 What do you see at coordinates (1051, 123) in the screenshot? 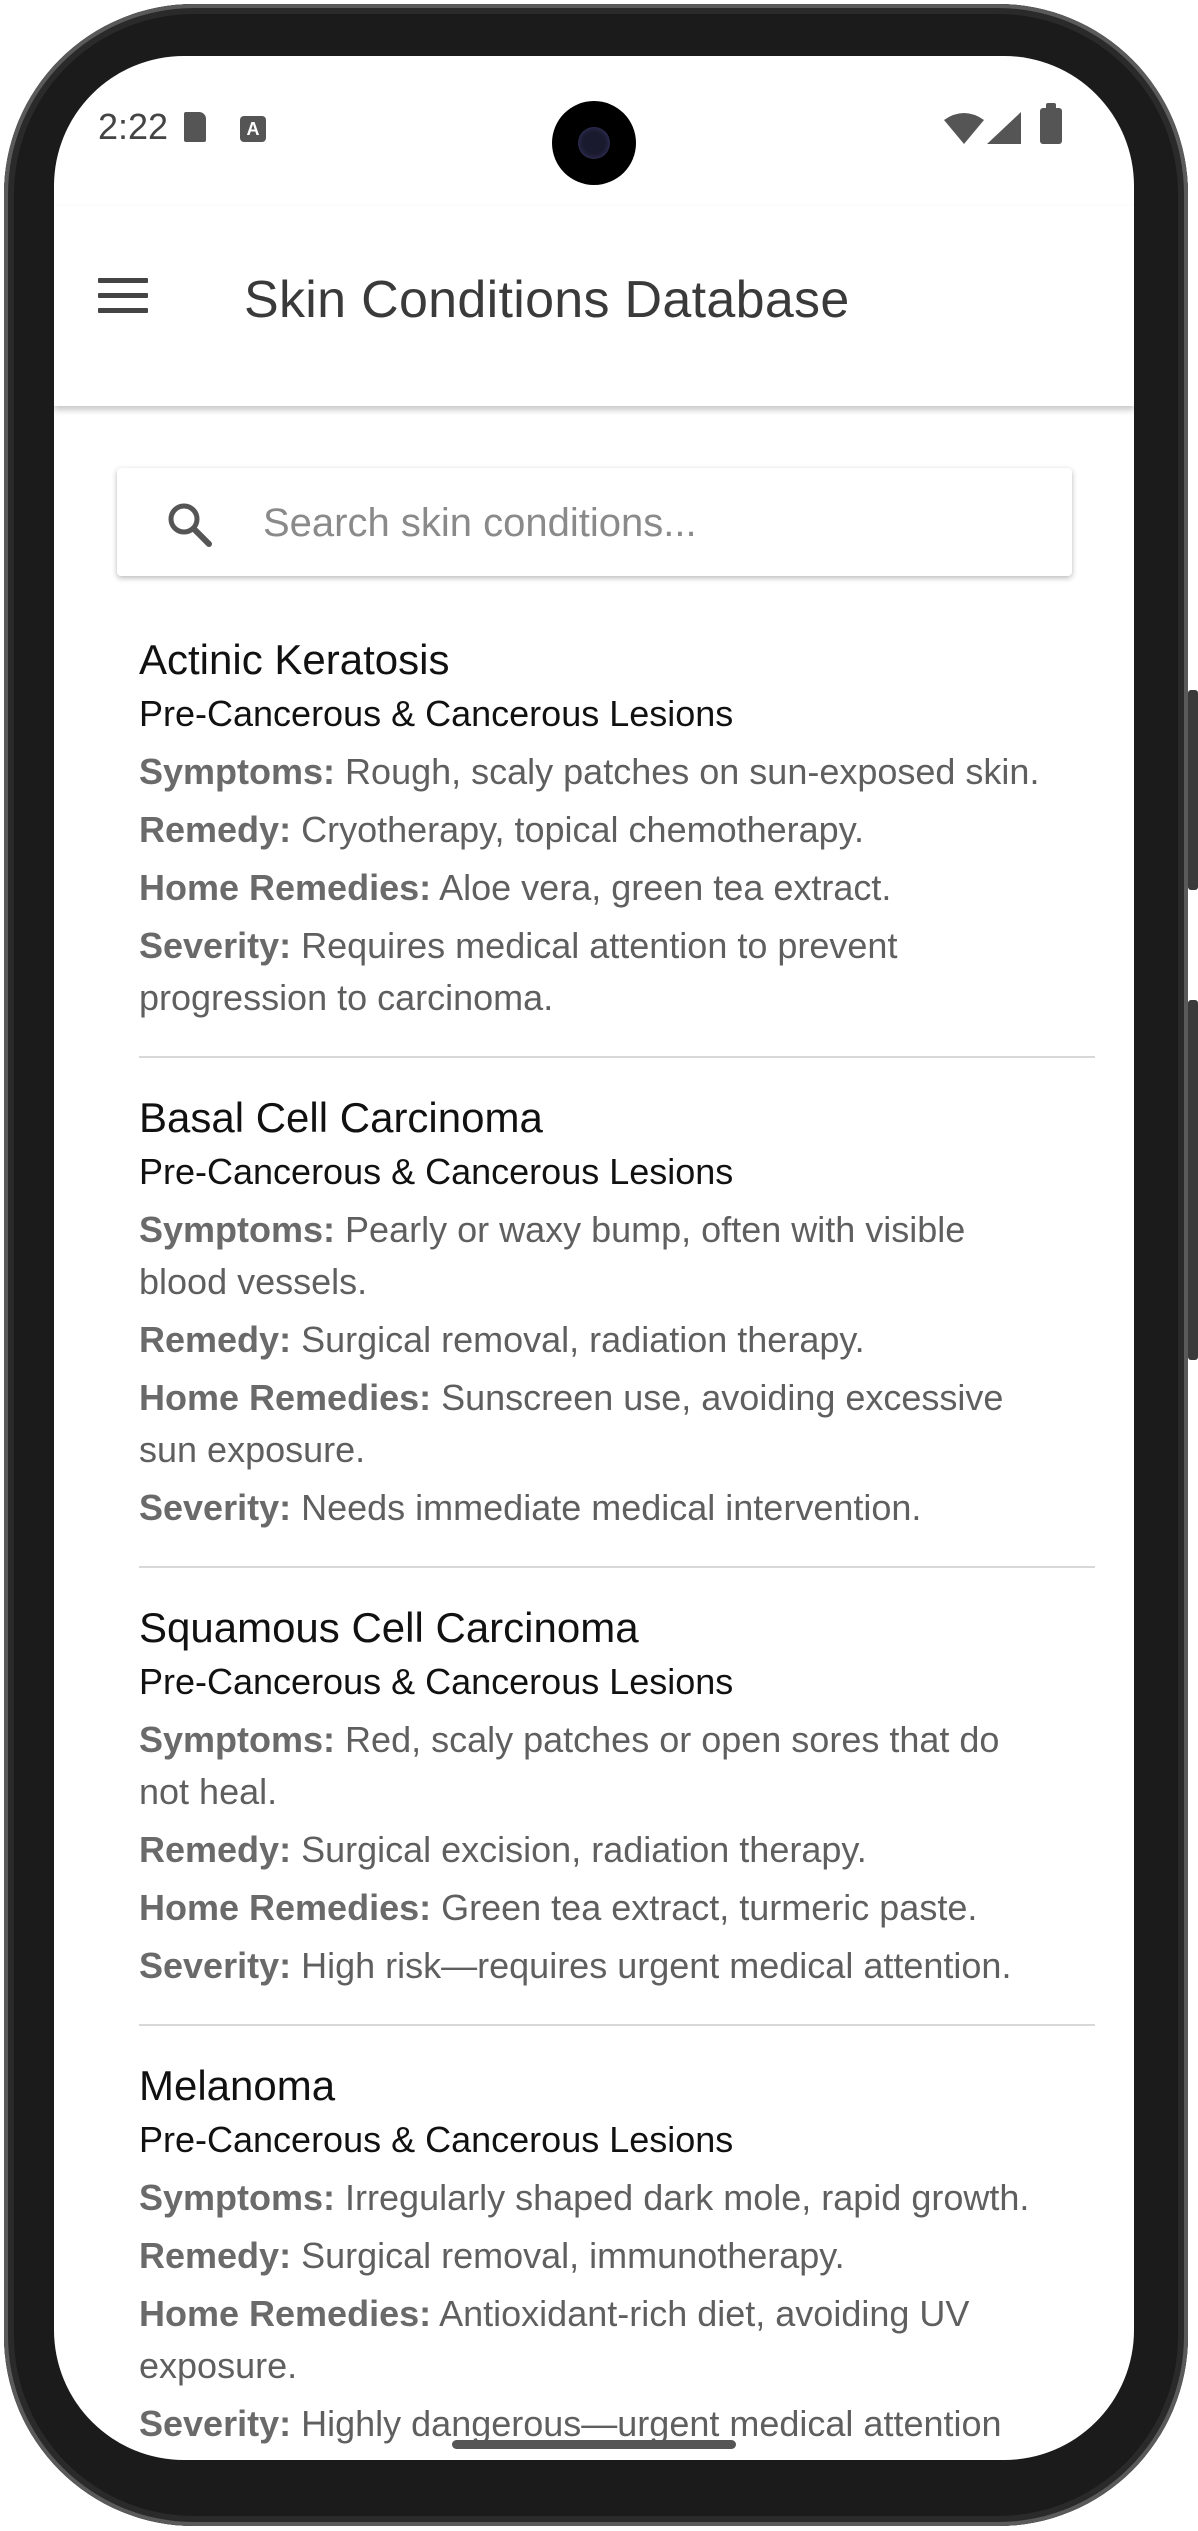
I see `battery-icon` at bounding box center [1051, 123].